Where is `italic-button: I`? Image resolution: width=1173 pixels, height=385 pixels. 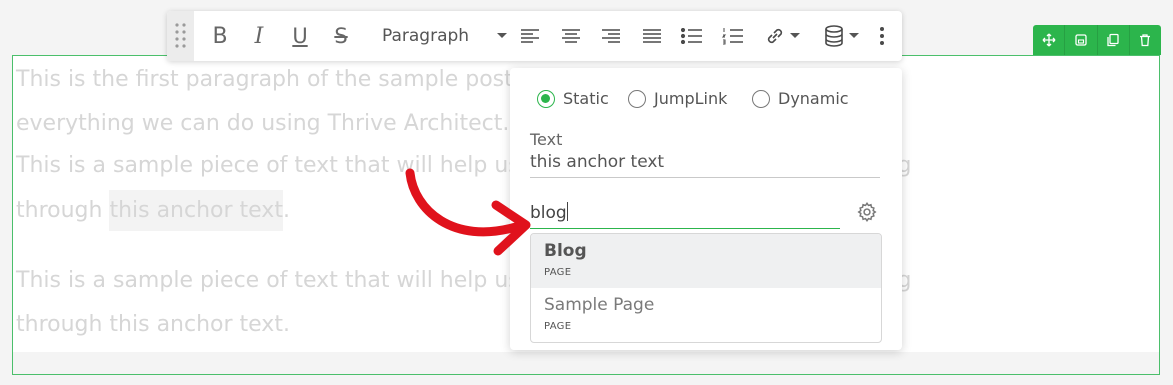
italic-button: I is located at coordinates (259, 36).